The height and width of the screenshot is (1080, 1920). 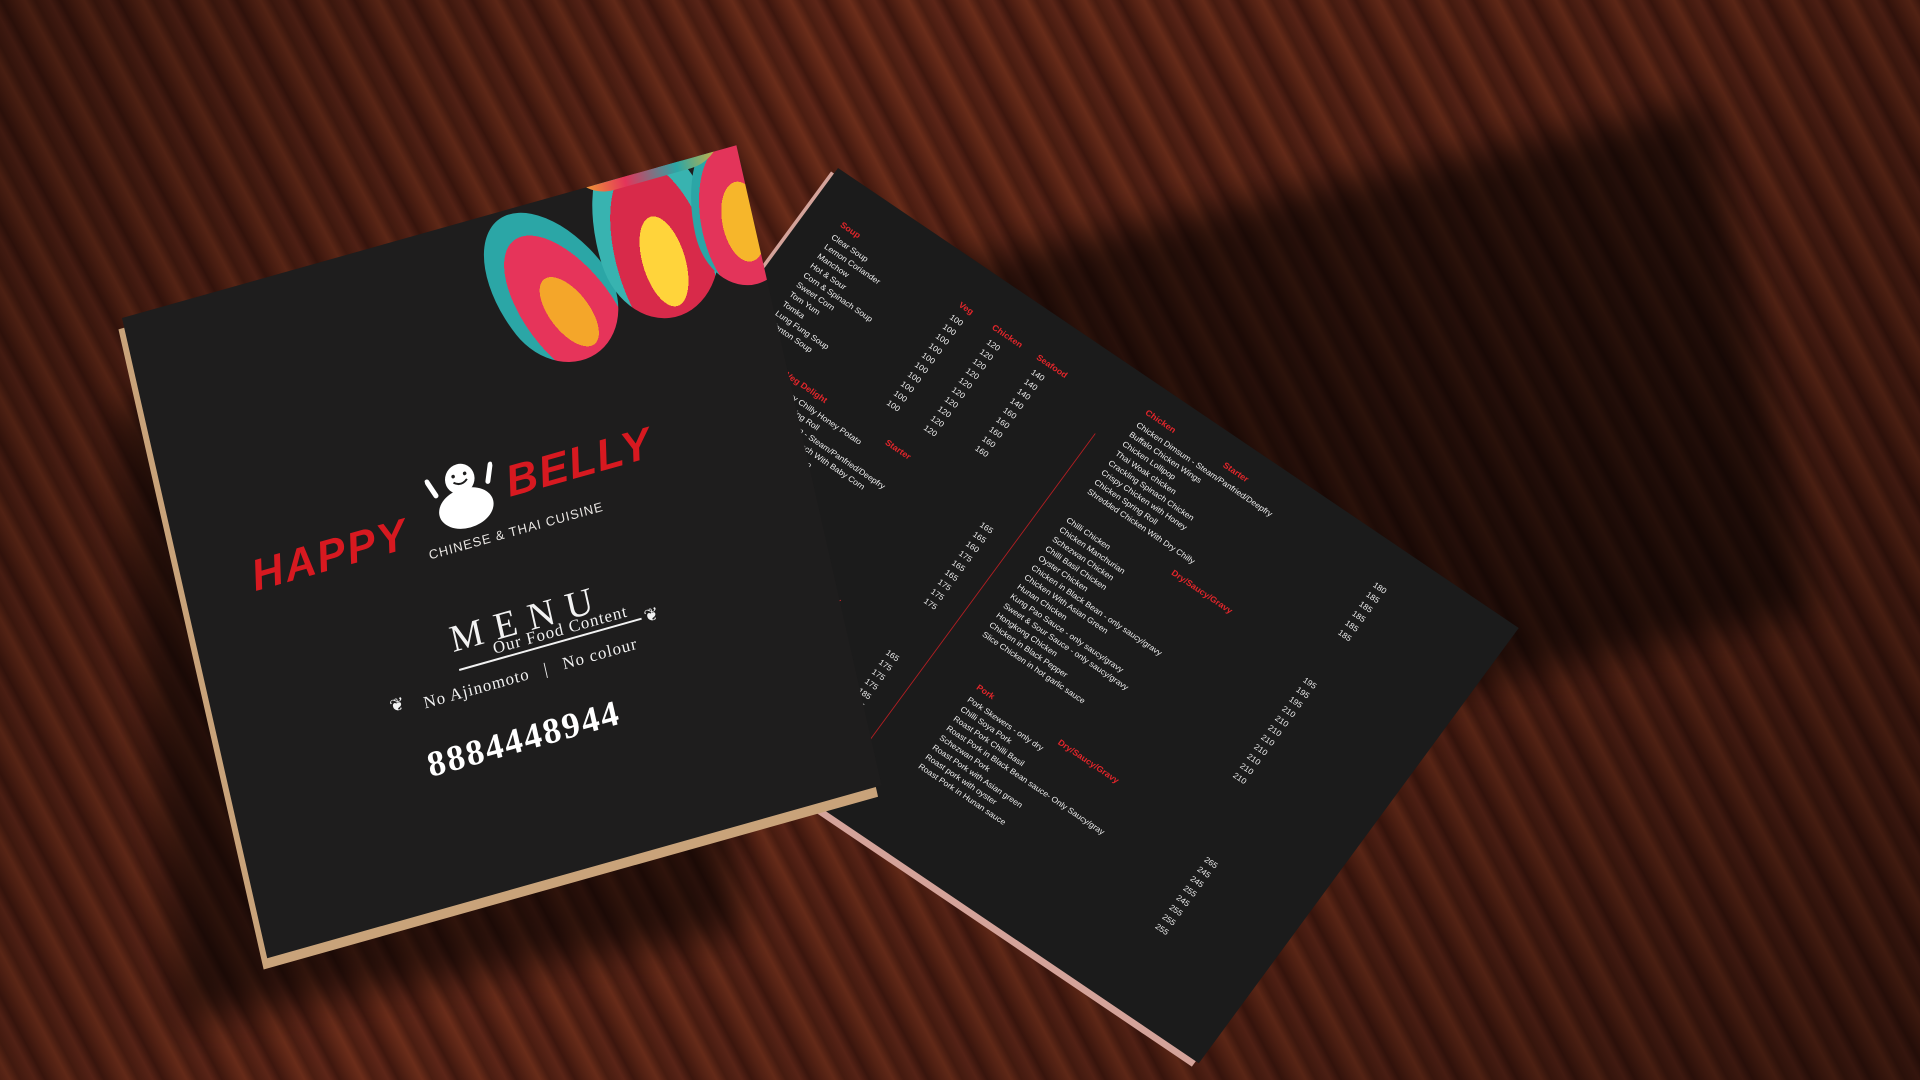 I want to click on pork-section-title: Pork, so click(x=985, y=692).